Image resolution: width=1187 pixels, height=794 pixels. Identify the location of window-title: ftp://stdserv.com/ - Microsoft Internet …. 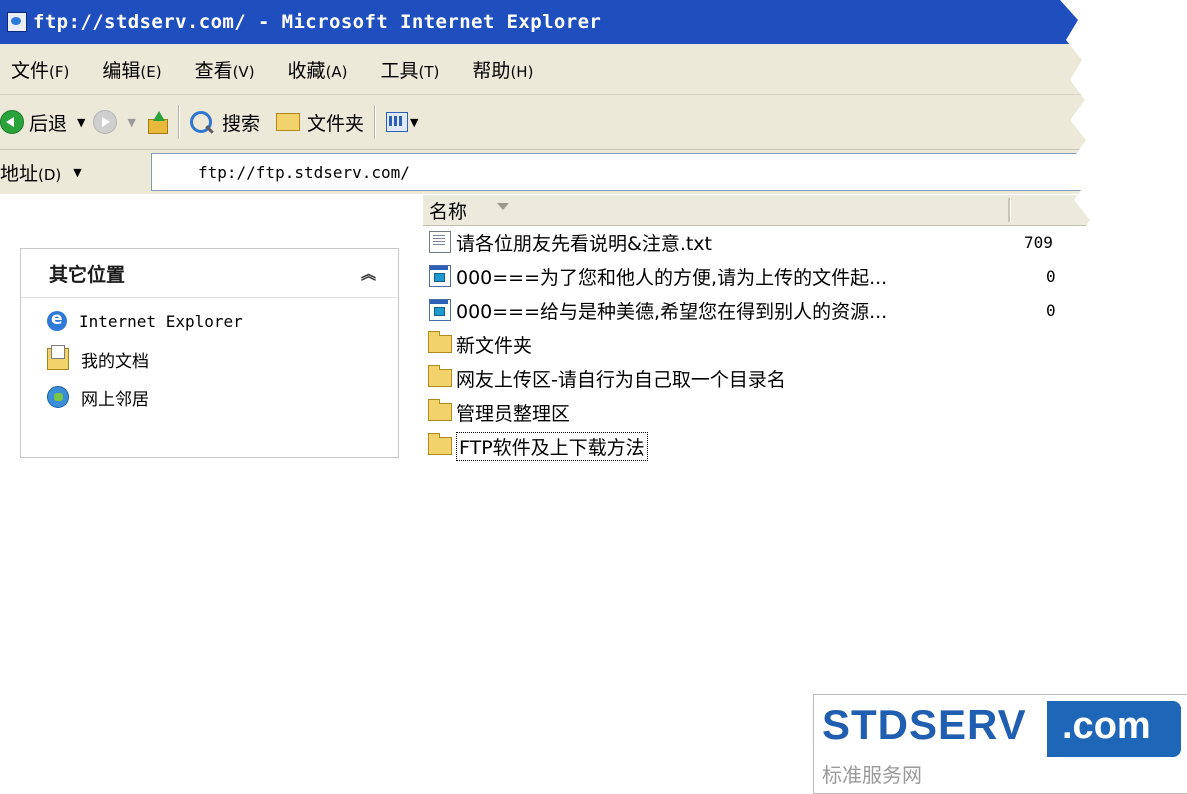
(317, 22).